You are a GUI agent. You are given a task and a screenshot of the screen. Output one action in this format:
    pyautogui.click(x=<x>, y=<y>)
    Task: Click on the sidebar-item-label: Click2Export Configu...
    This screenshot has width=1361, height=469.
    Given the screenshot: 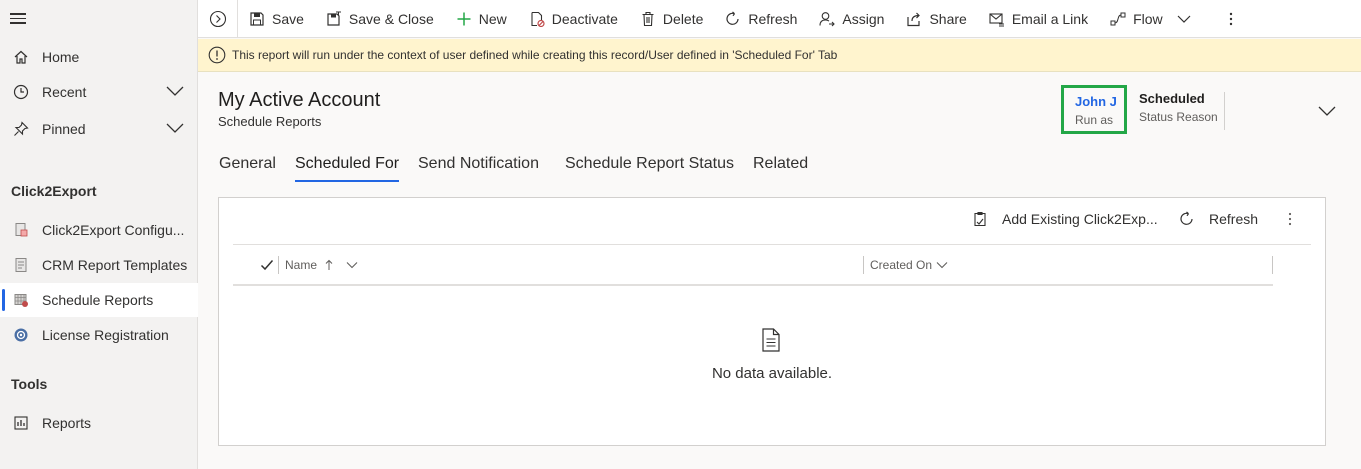 What is the action you would take?
    pyautogui.click(x=113, y=230)
    